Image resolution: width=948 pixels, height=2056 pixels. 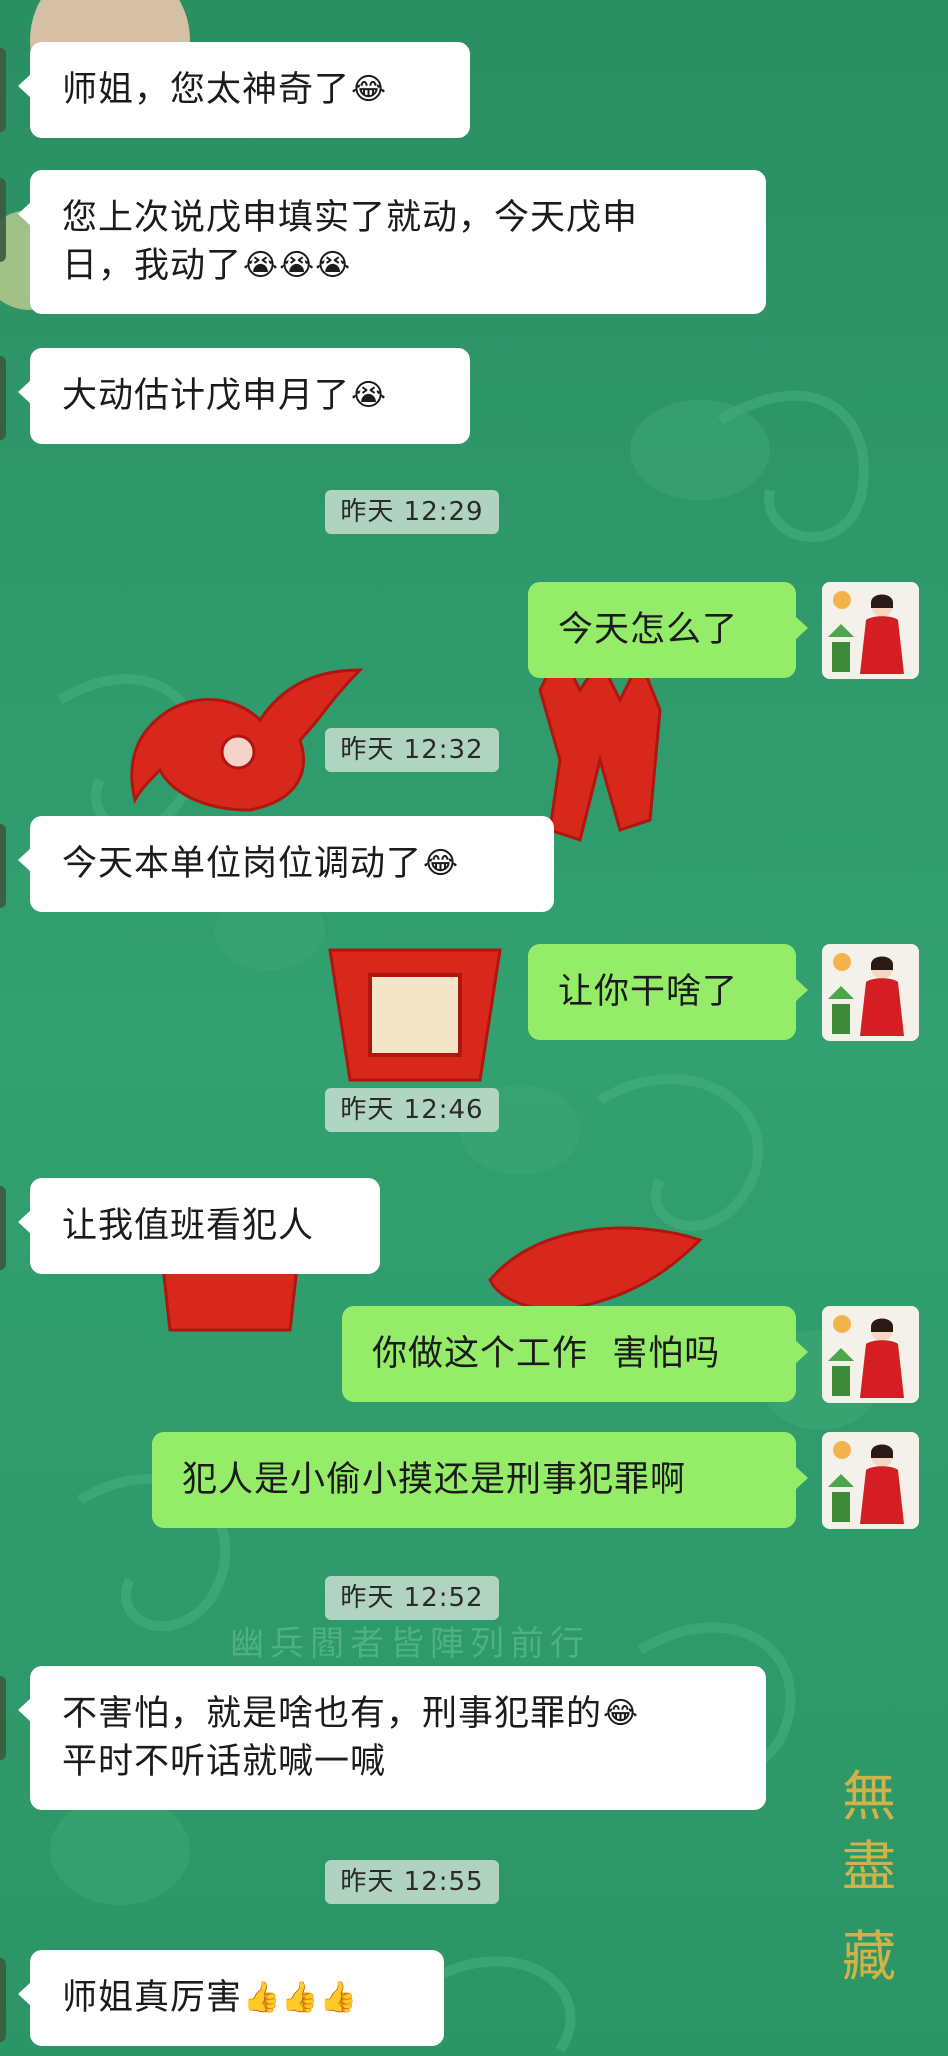 I want to click on incoming-message-bubble: 让我值班看犯人, so click(x=199, y=1226).